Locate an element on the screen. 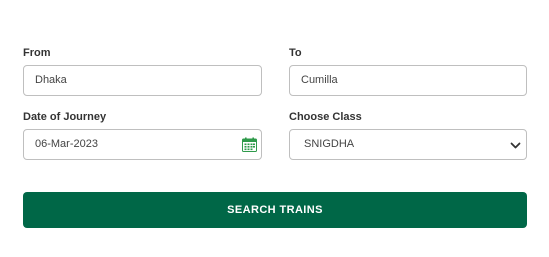 Image resolution: width=549 pixels, height=257 pixels. from-field: Dhaka is located at coordinates (142, 80).